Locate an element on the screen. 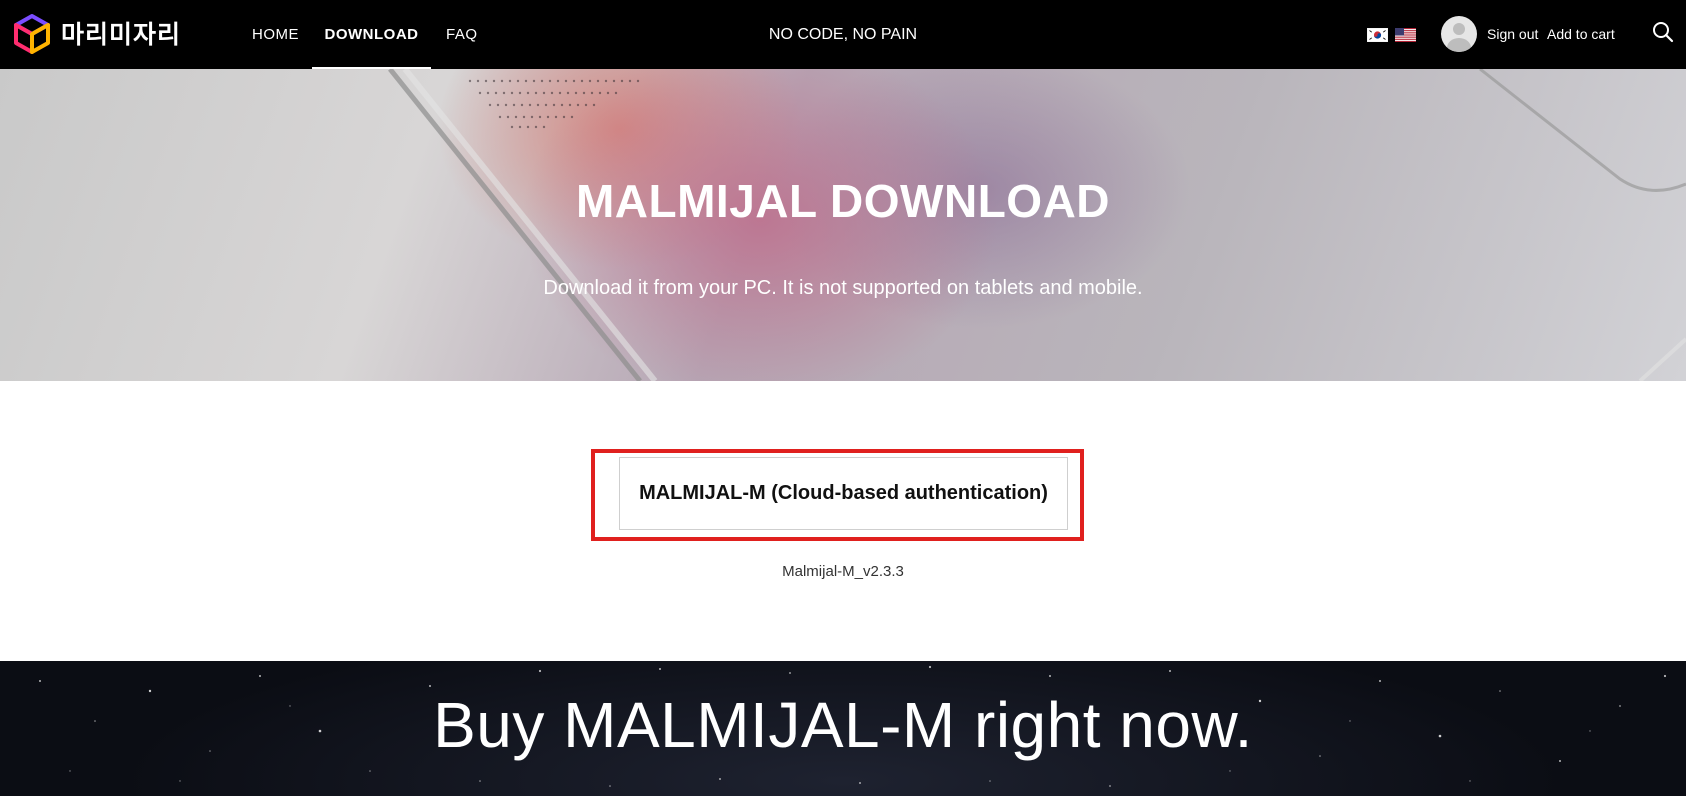 The width and height of the screenshot is (1686, 796). add-to-cart-link: Add to cart is located at coordinates (1581, 34).